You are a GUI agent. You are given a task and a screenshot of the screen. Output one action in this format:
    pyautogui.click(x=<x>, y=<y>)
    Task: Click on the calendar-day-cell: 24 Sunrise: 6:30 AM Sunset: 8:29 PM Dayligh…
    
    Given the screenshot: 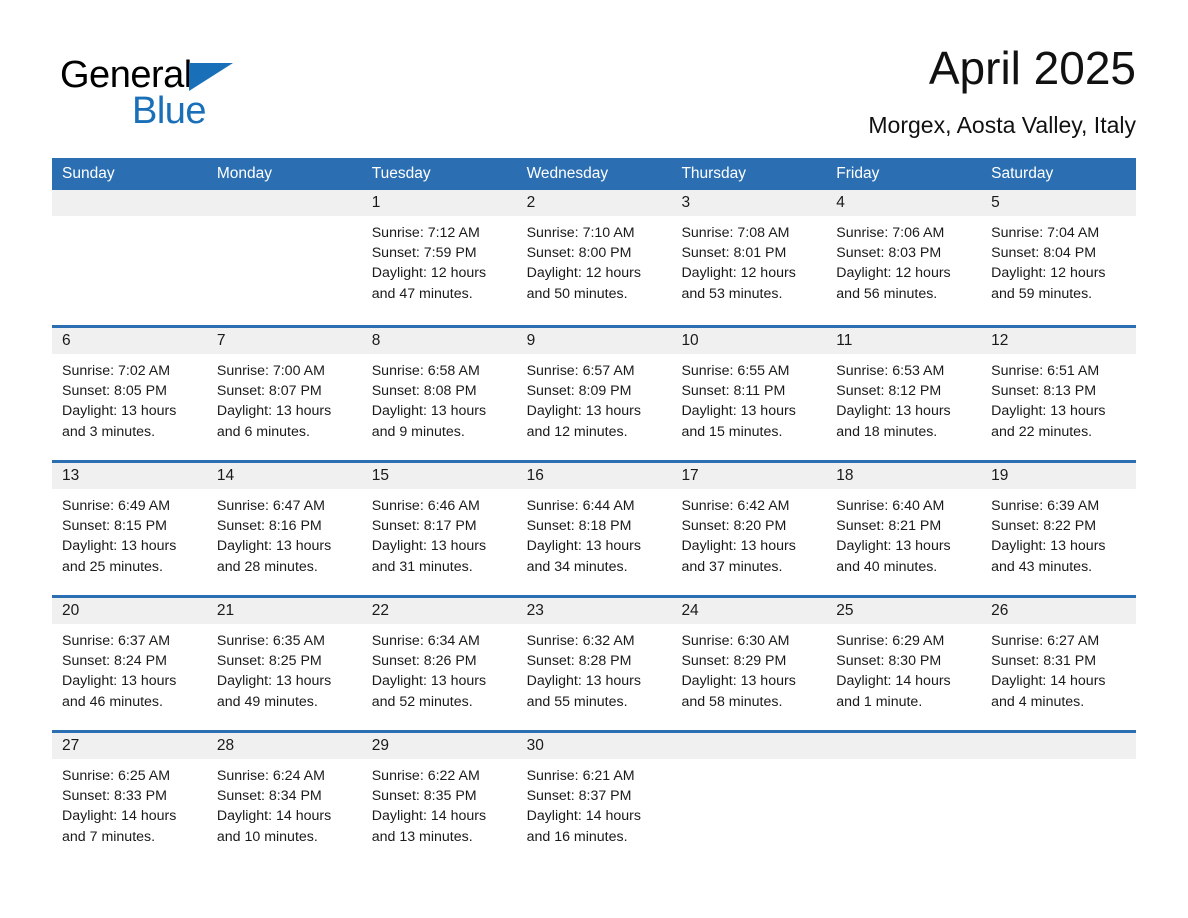 What is the action you would take?
    pyautogui.click(x=749, y=664)
    